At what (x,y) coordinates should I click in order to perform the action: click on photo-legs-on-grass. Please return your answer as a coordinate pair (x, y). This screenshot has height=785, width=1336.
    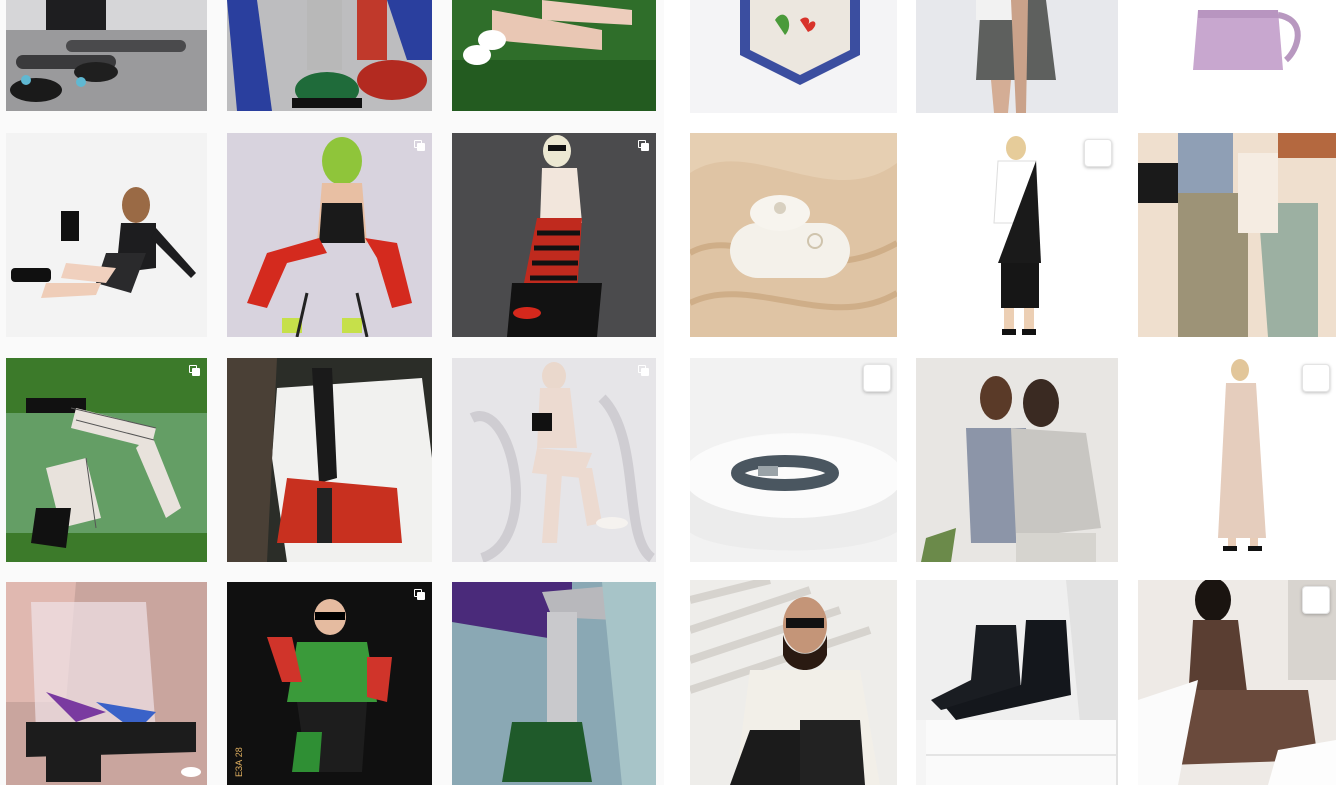
    Looking at the image, I should click on (554, 55).